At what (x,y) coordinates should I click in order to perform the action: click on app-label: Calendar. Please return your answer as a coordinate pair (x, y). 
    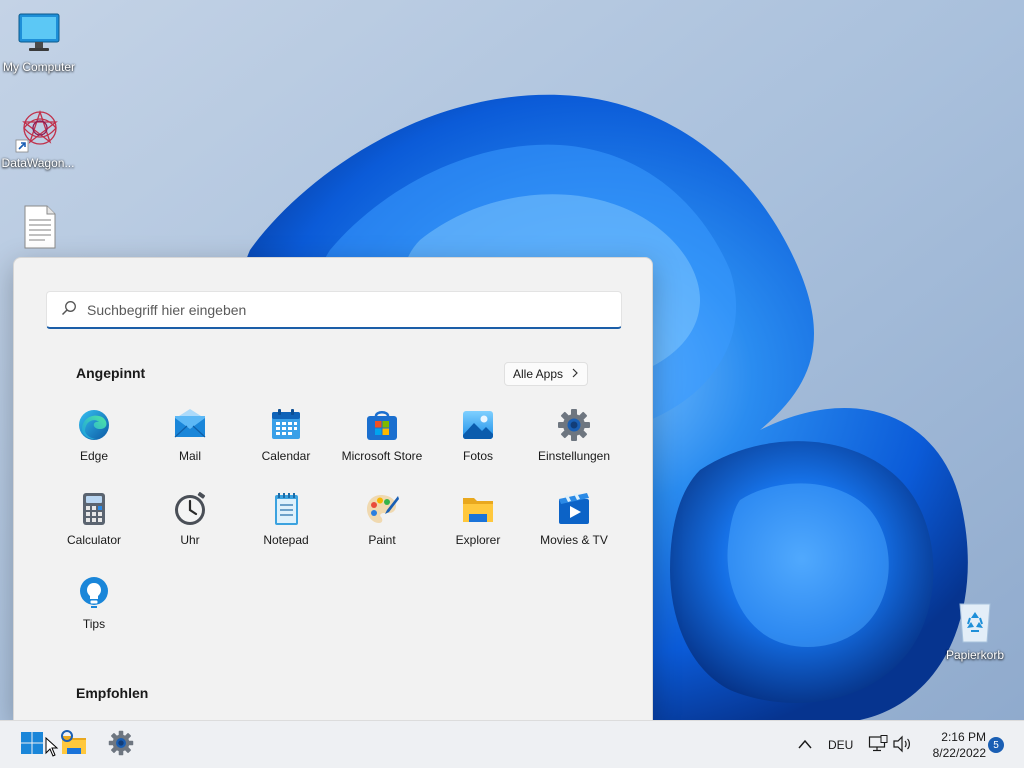
    Looking at the image, I should click on (286, 456).